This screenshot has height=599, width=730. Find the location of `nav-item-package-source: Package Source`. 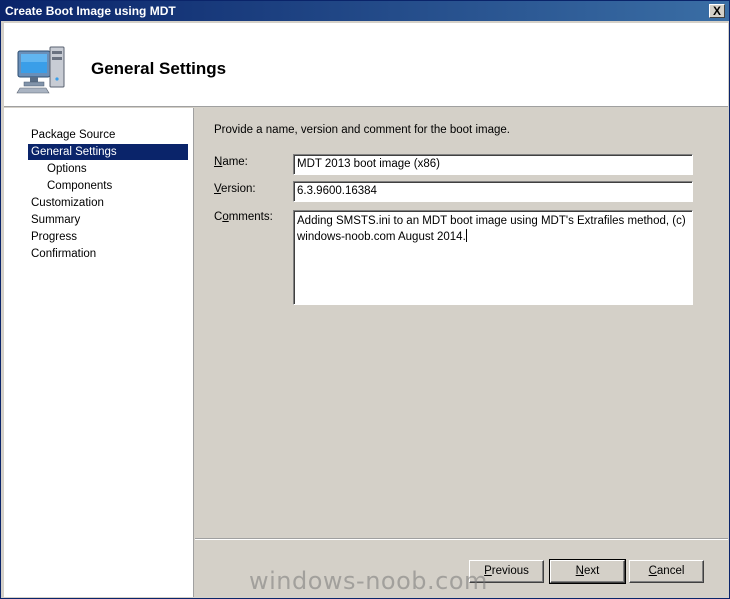

nav-item-package-source: Package Source is located at coordinates (108, 135).